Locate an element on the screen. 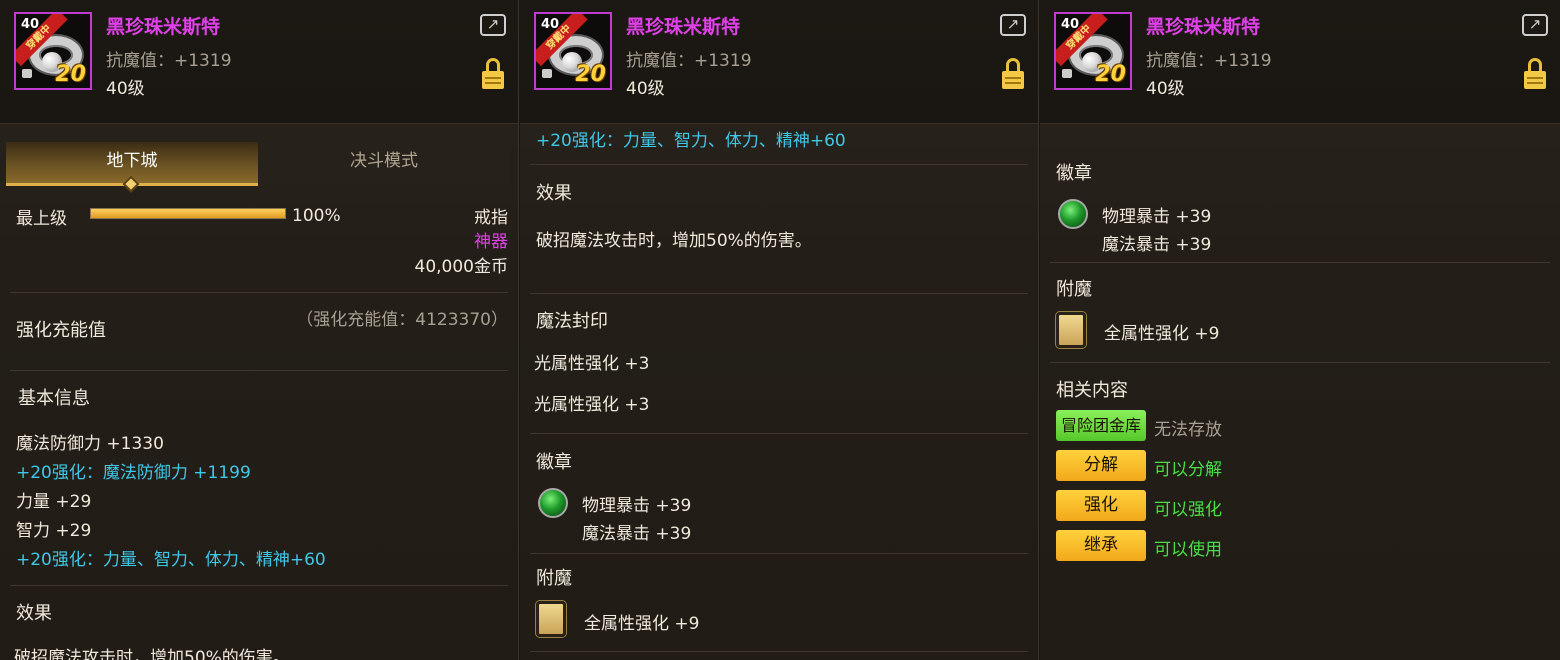 This screenshot has width=1560, height=660. grade-label: 最上级 is located at coordinates (41, 219).